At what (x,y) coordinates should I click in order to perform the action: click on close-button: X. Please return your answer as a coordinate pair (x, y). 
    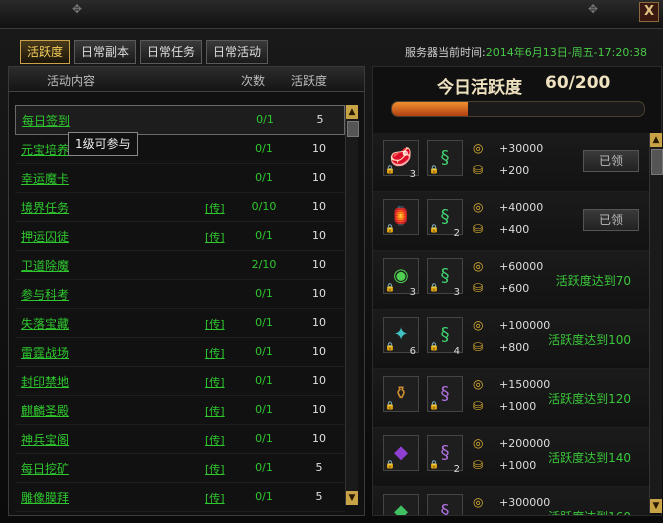
    Looking at the image, I should click on (649, 12).